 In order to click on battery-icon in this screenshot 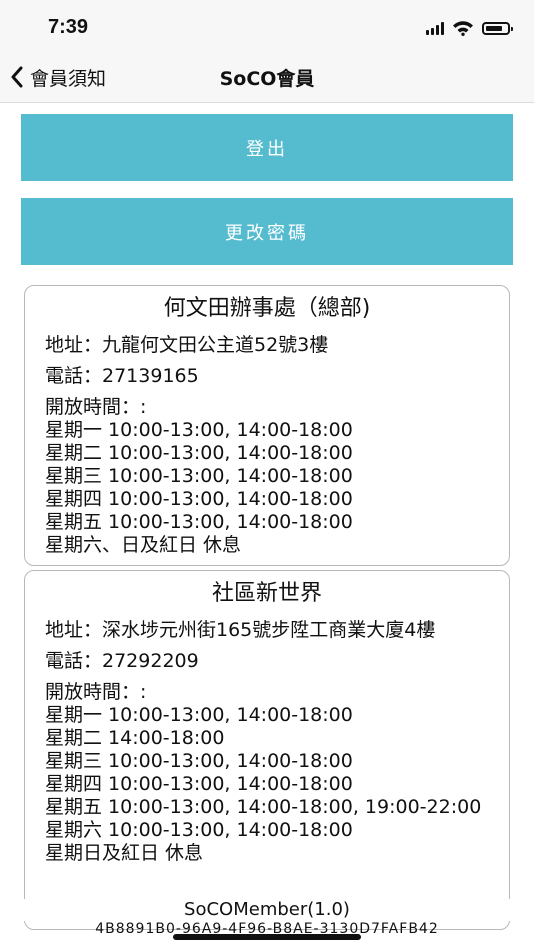, I will do `click(497, 28)`.